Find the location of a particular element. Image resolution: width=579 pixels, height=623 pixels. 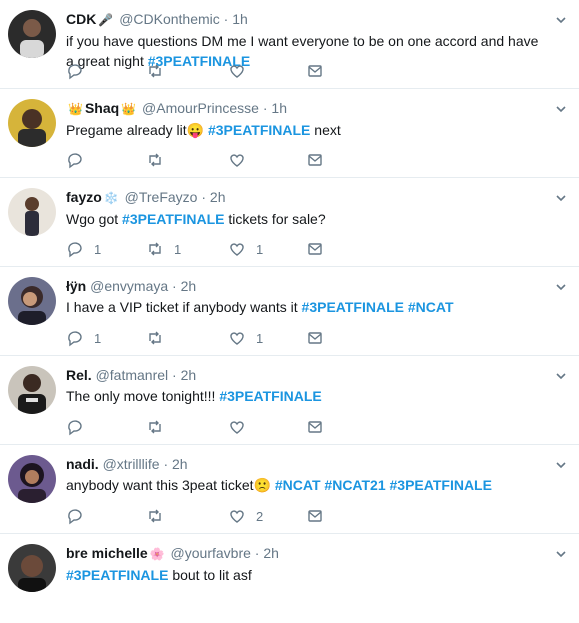

tweet-actions: 2 is located at coordinates (211, 516).